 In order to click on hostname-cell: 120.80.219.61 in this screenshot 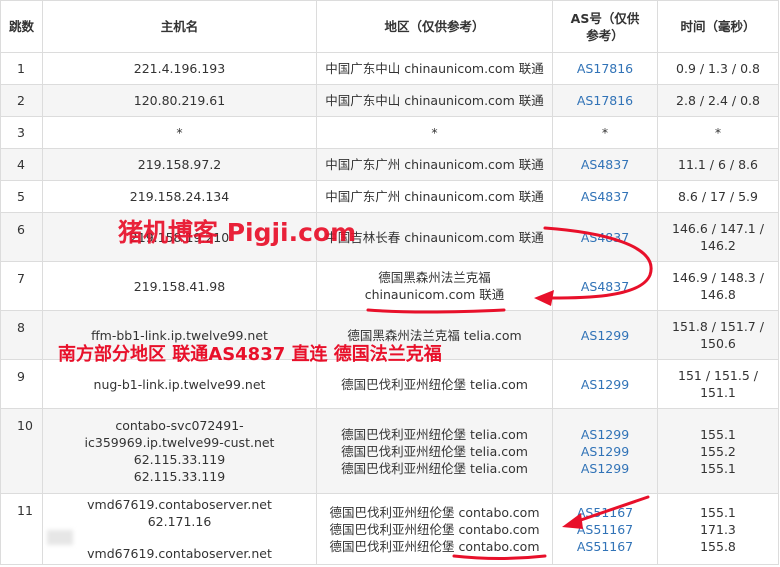, I will do `click(179, 100)`.